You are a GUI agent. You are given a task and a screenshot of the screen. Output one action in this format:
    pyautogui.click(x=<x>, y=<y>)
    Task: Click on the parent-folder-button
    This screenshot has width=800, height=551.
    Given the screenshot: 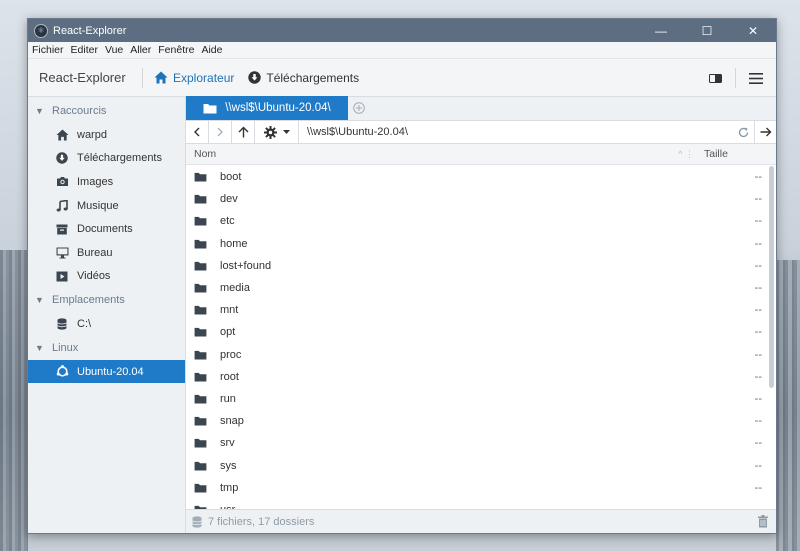 What is the action you would take?
    pyautogui.click(x=243, y=132)
    